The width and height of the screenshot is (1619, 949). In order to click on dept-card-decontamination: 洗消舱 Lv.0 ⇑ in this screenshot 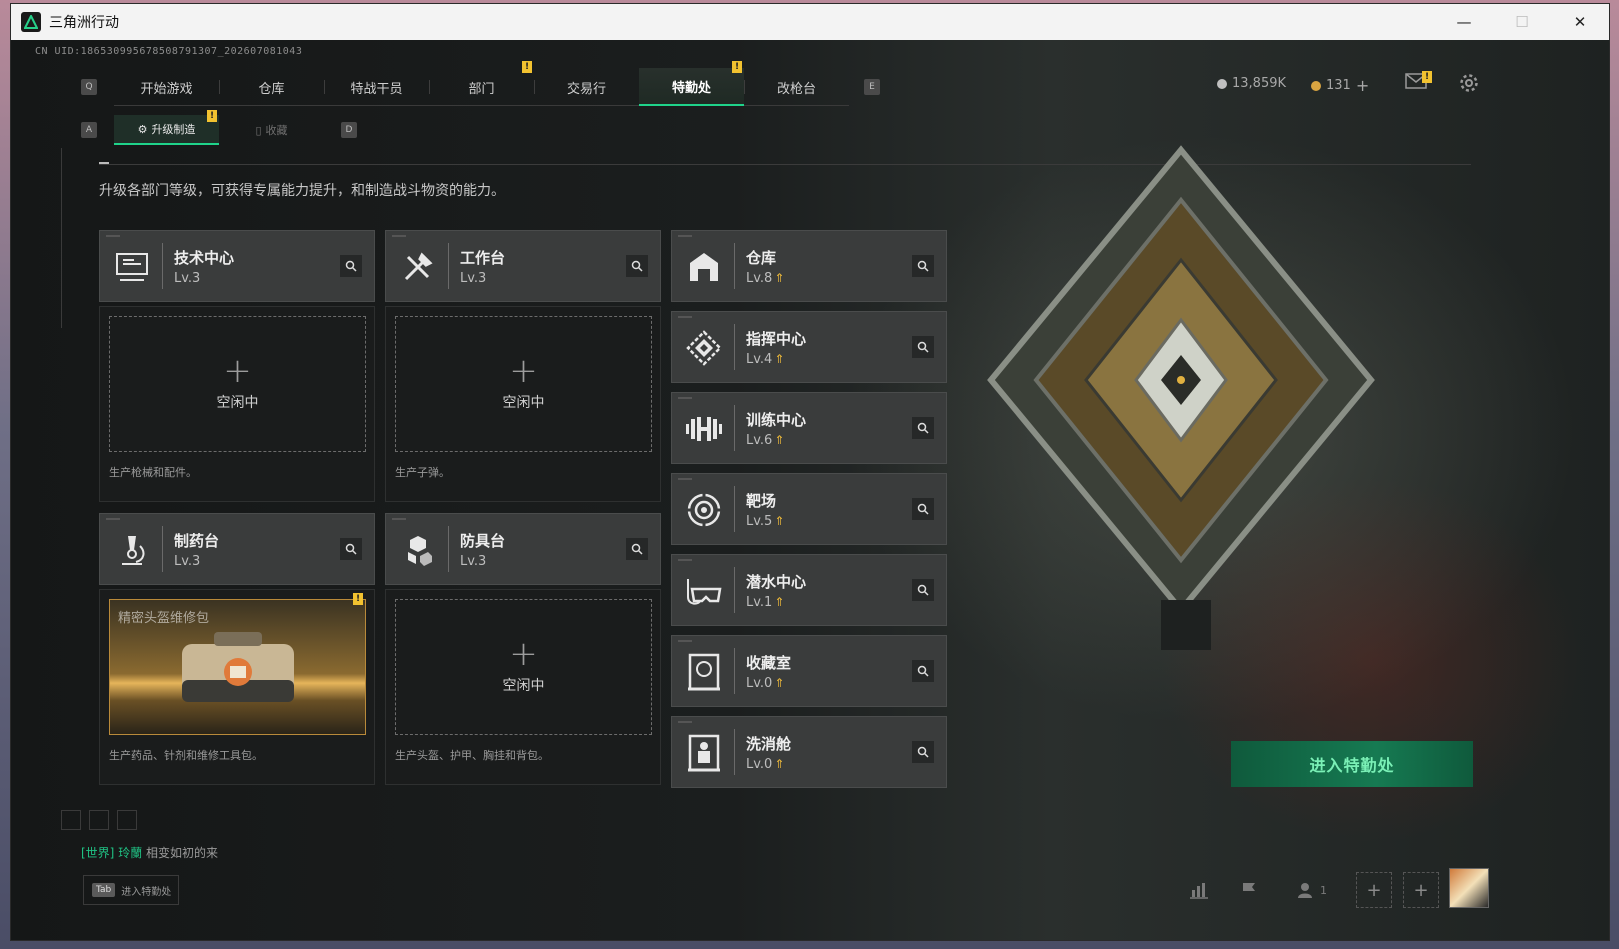, I will do `click(809, 752)`.